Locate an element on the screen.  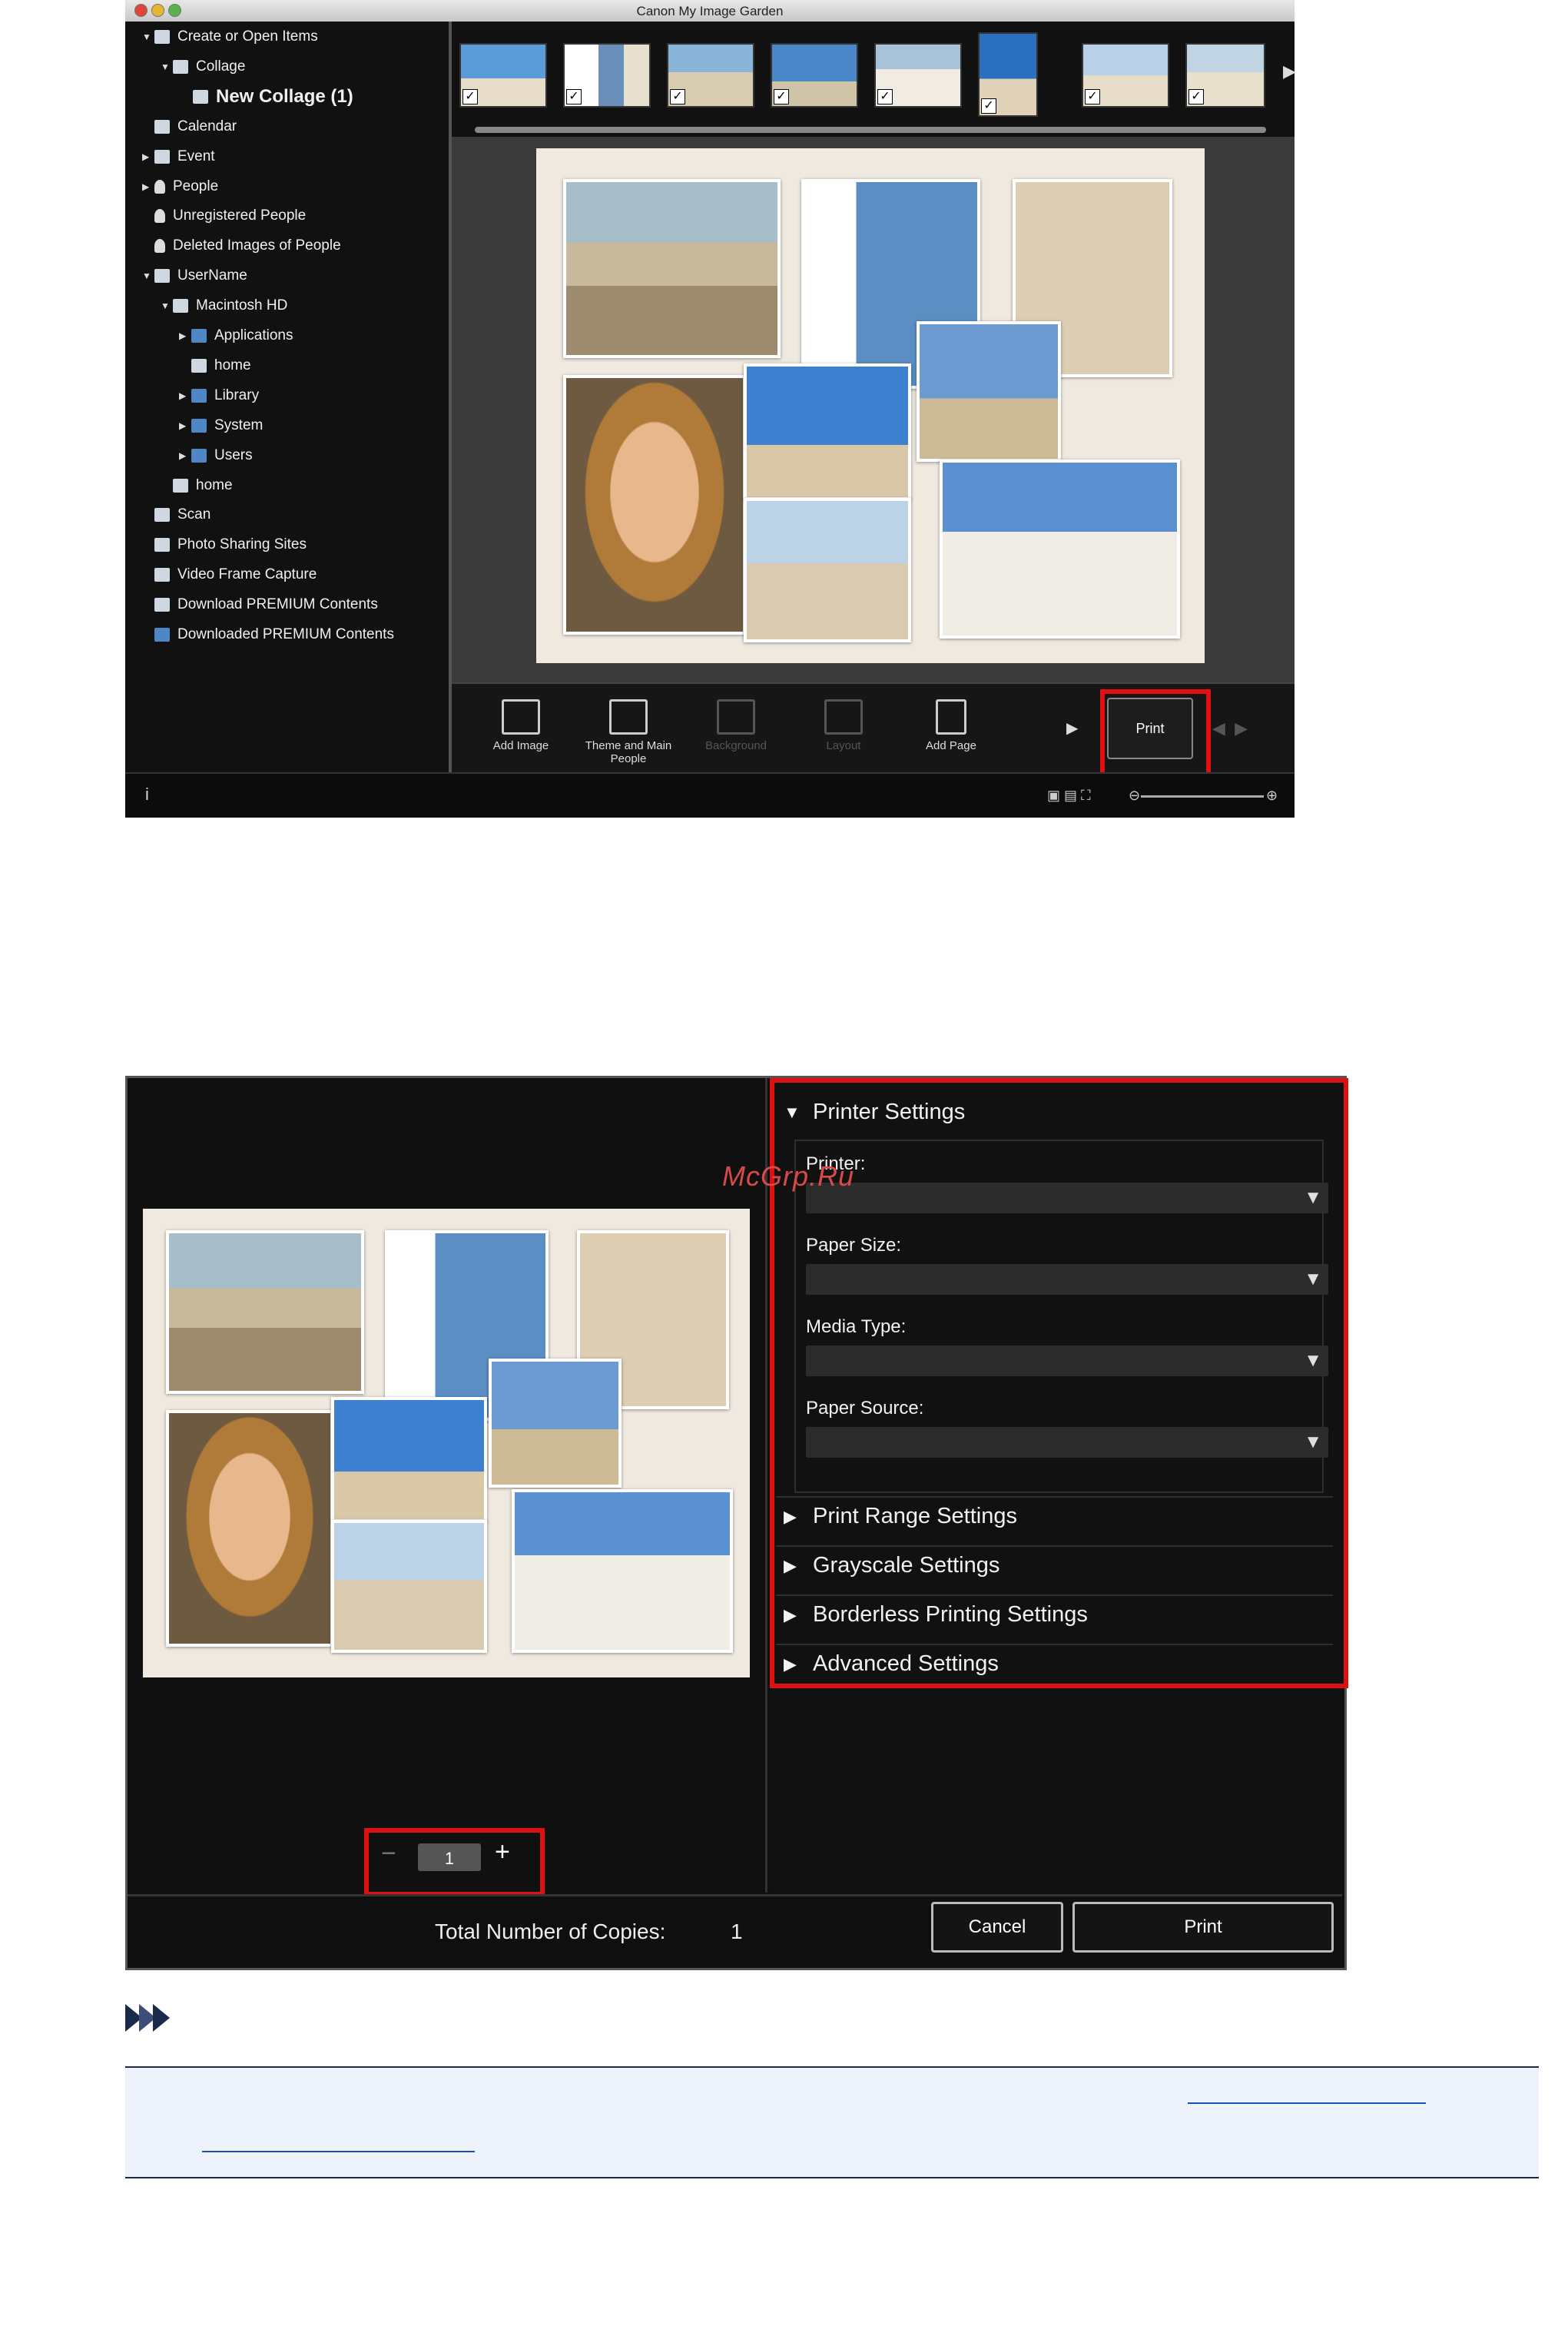
window-title: Canon My Image Garden is located at coordinates (710, 11).